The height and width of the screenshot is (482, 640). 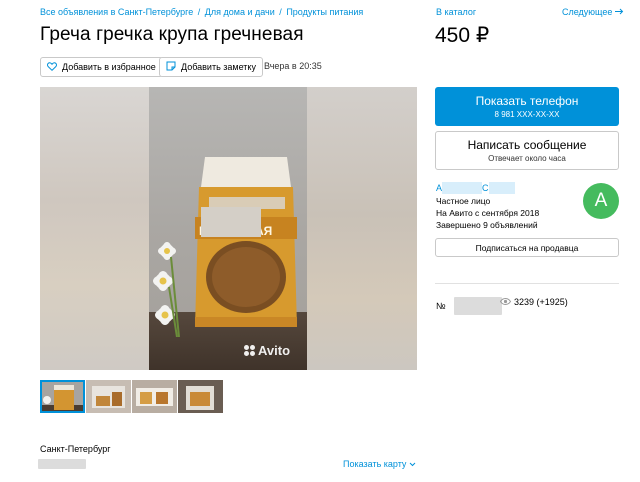 What do you see at coordinates (527, 145) in the screenshot?
I see `send-message-label: Написать сообщение` at bounding box center [527, 145].